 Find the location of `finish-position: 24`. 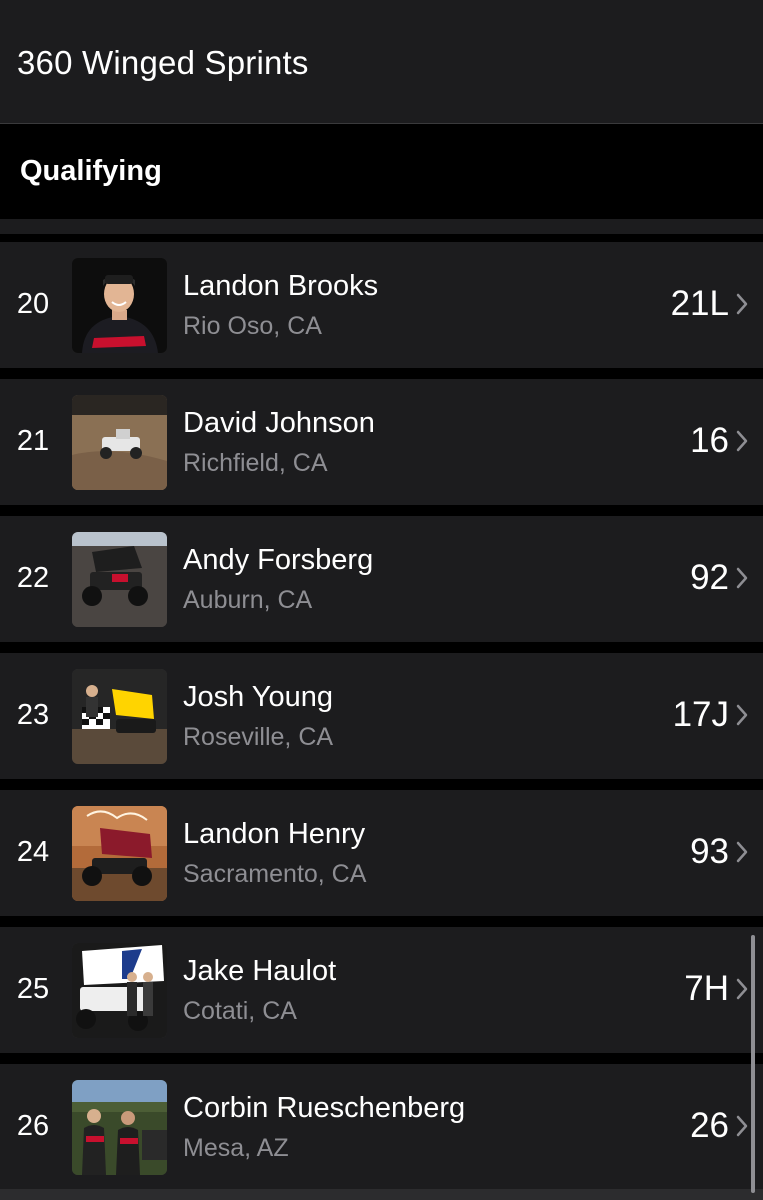

finish-position: 24 is located at coordinates (33, 852).